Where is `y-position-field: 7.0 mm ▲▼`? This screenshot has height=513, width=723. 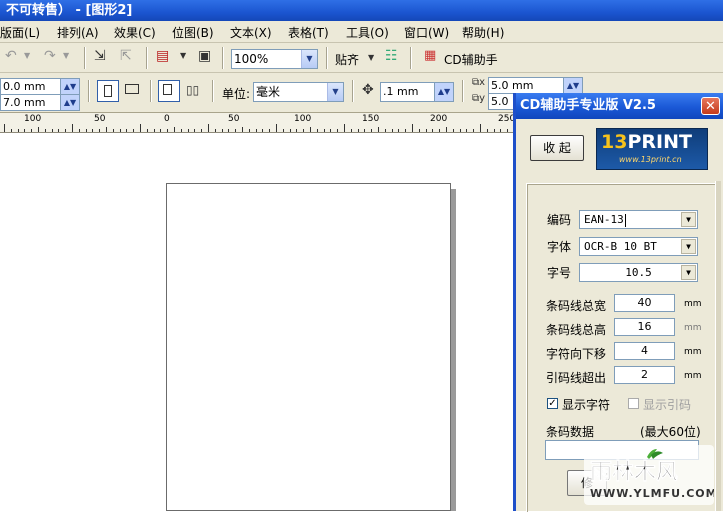 y-position-field: 7.0 mm ▲▼ is located at coordinates (40, 102).